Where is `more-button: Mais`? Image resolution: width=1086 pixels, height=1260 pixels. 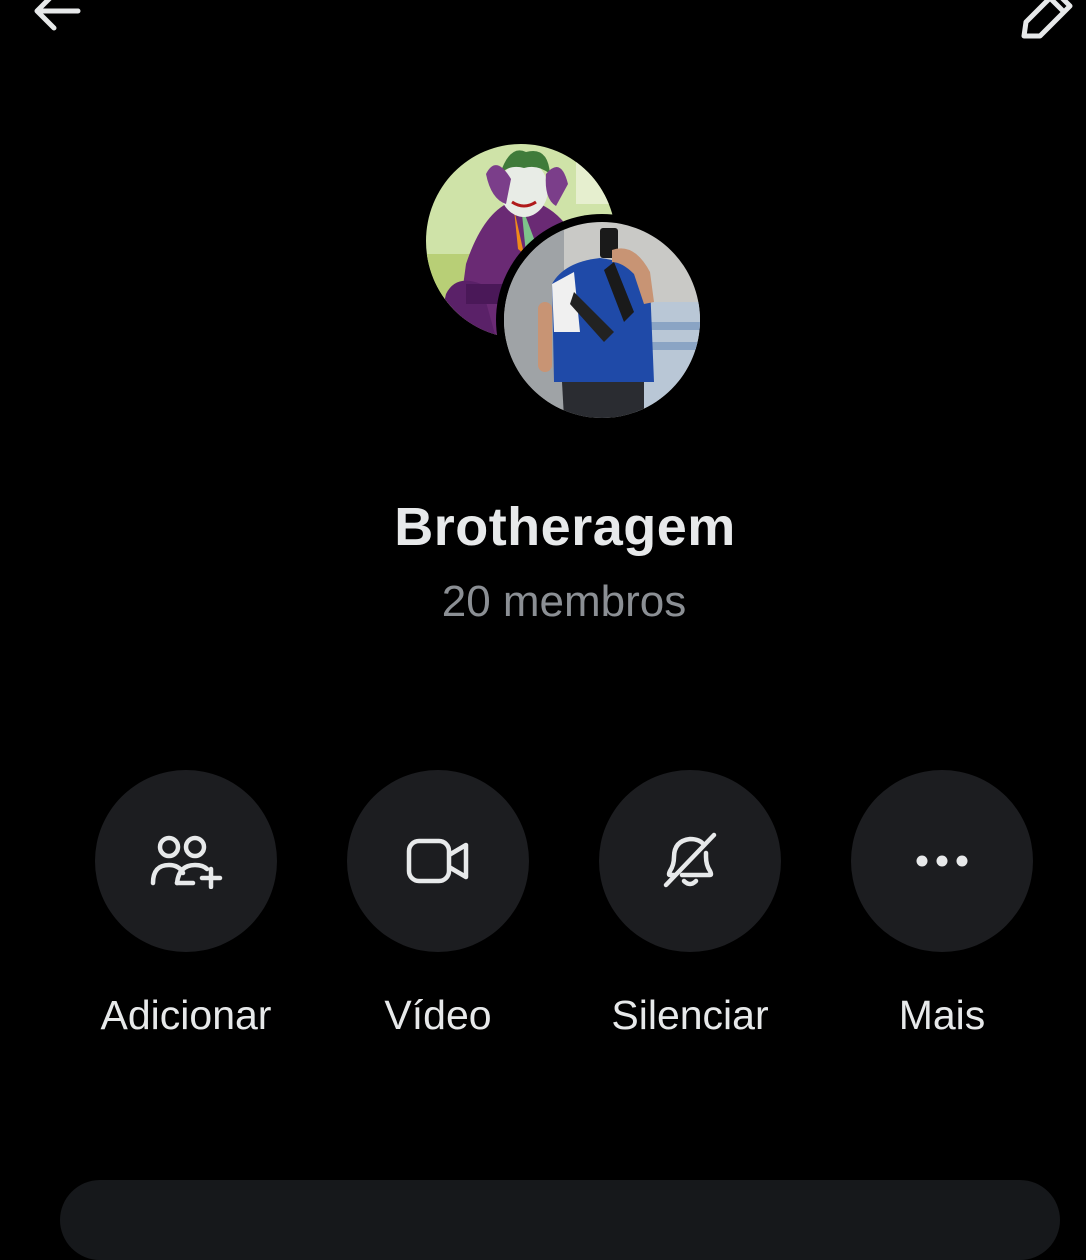
more-button: Mais is located at coordinates (942, 904).